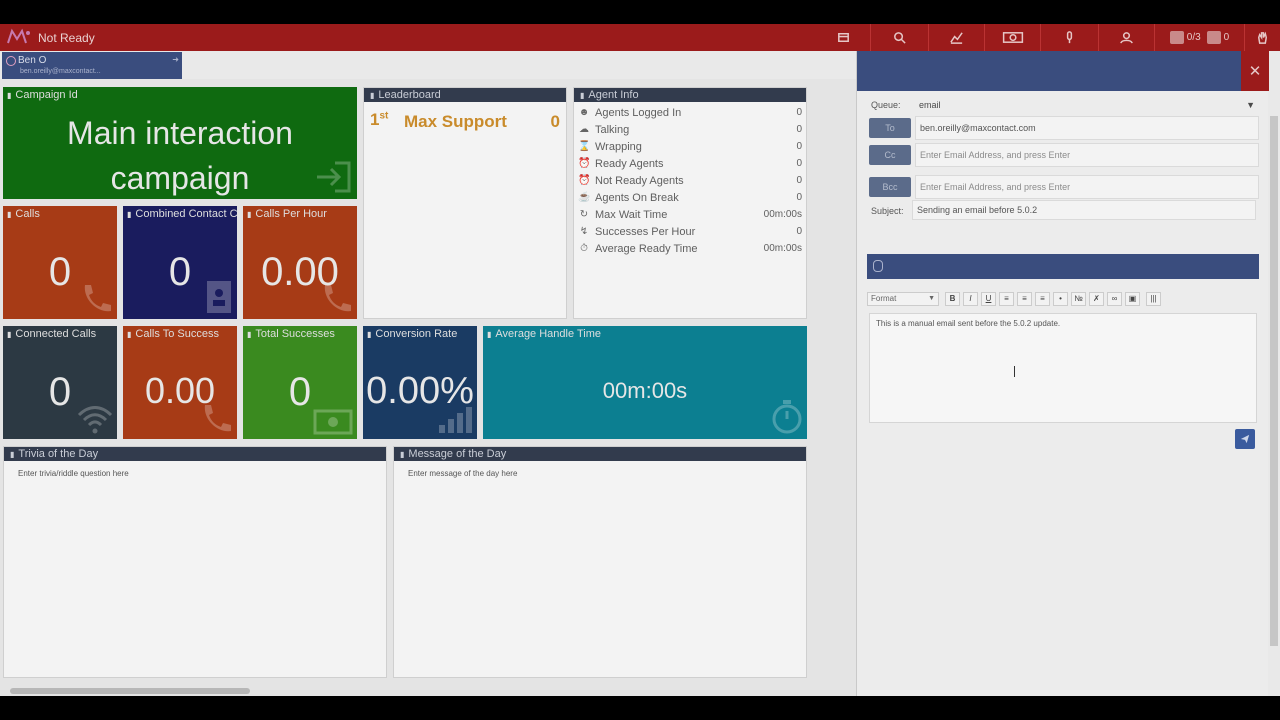 The image size is (1280, 720). What do you see at coordinates (782, 214) in the screenshot?
I see `row-value: 00m:00s` at bounding box center [782, 214].